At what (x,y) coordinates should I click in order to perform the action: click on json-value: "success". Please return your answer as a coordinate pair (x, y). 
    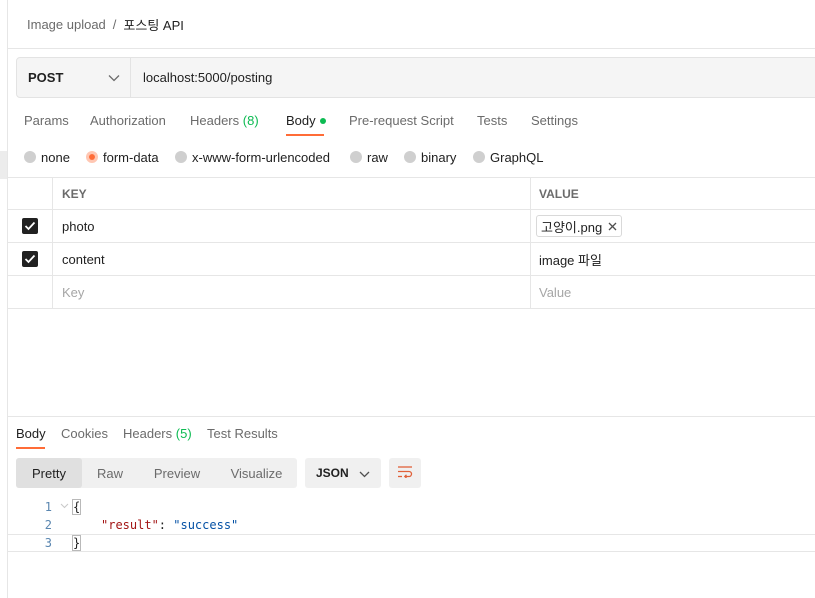
    Looking at the image, I should click on (206, 525).